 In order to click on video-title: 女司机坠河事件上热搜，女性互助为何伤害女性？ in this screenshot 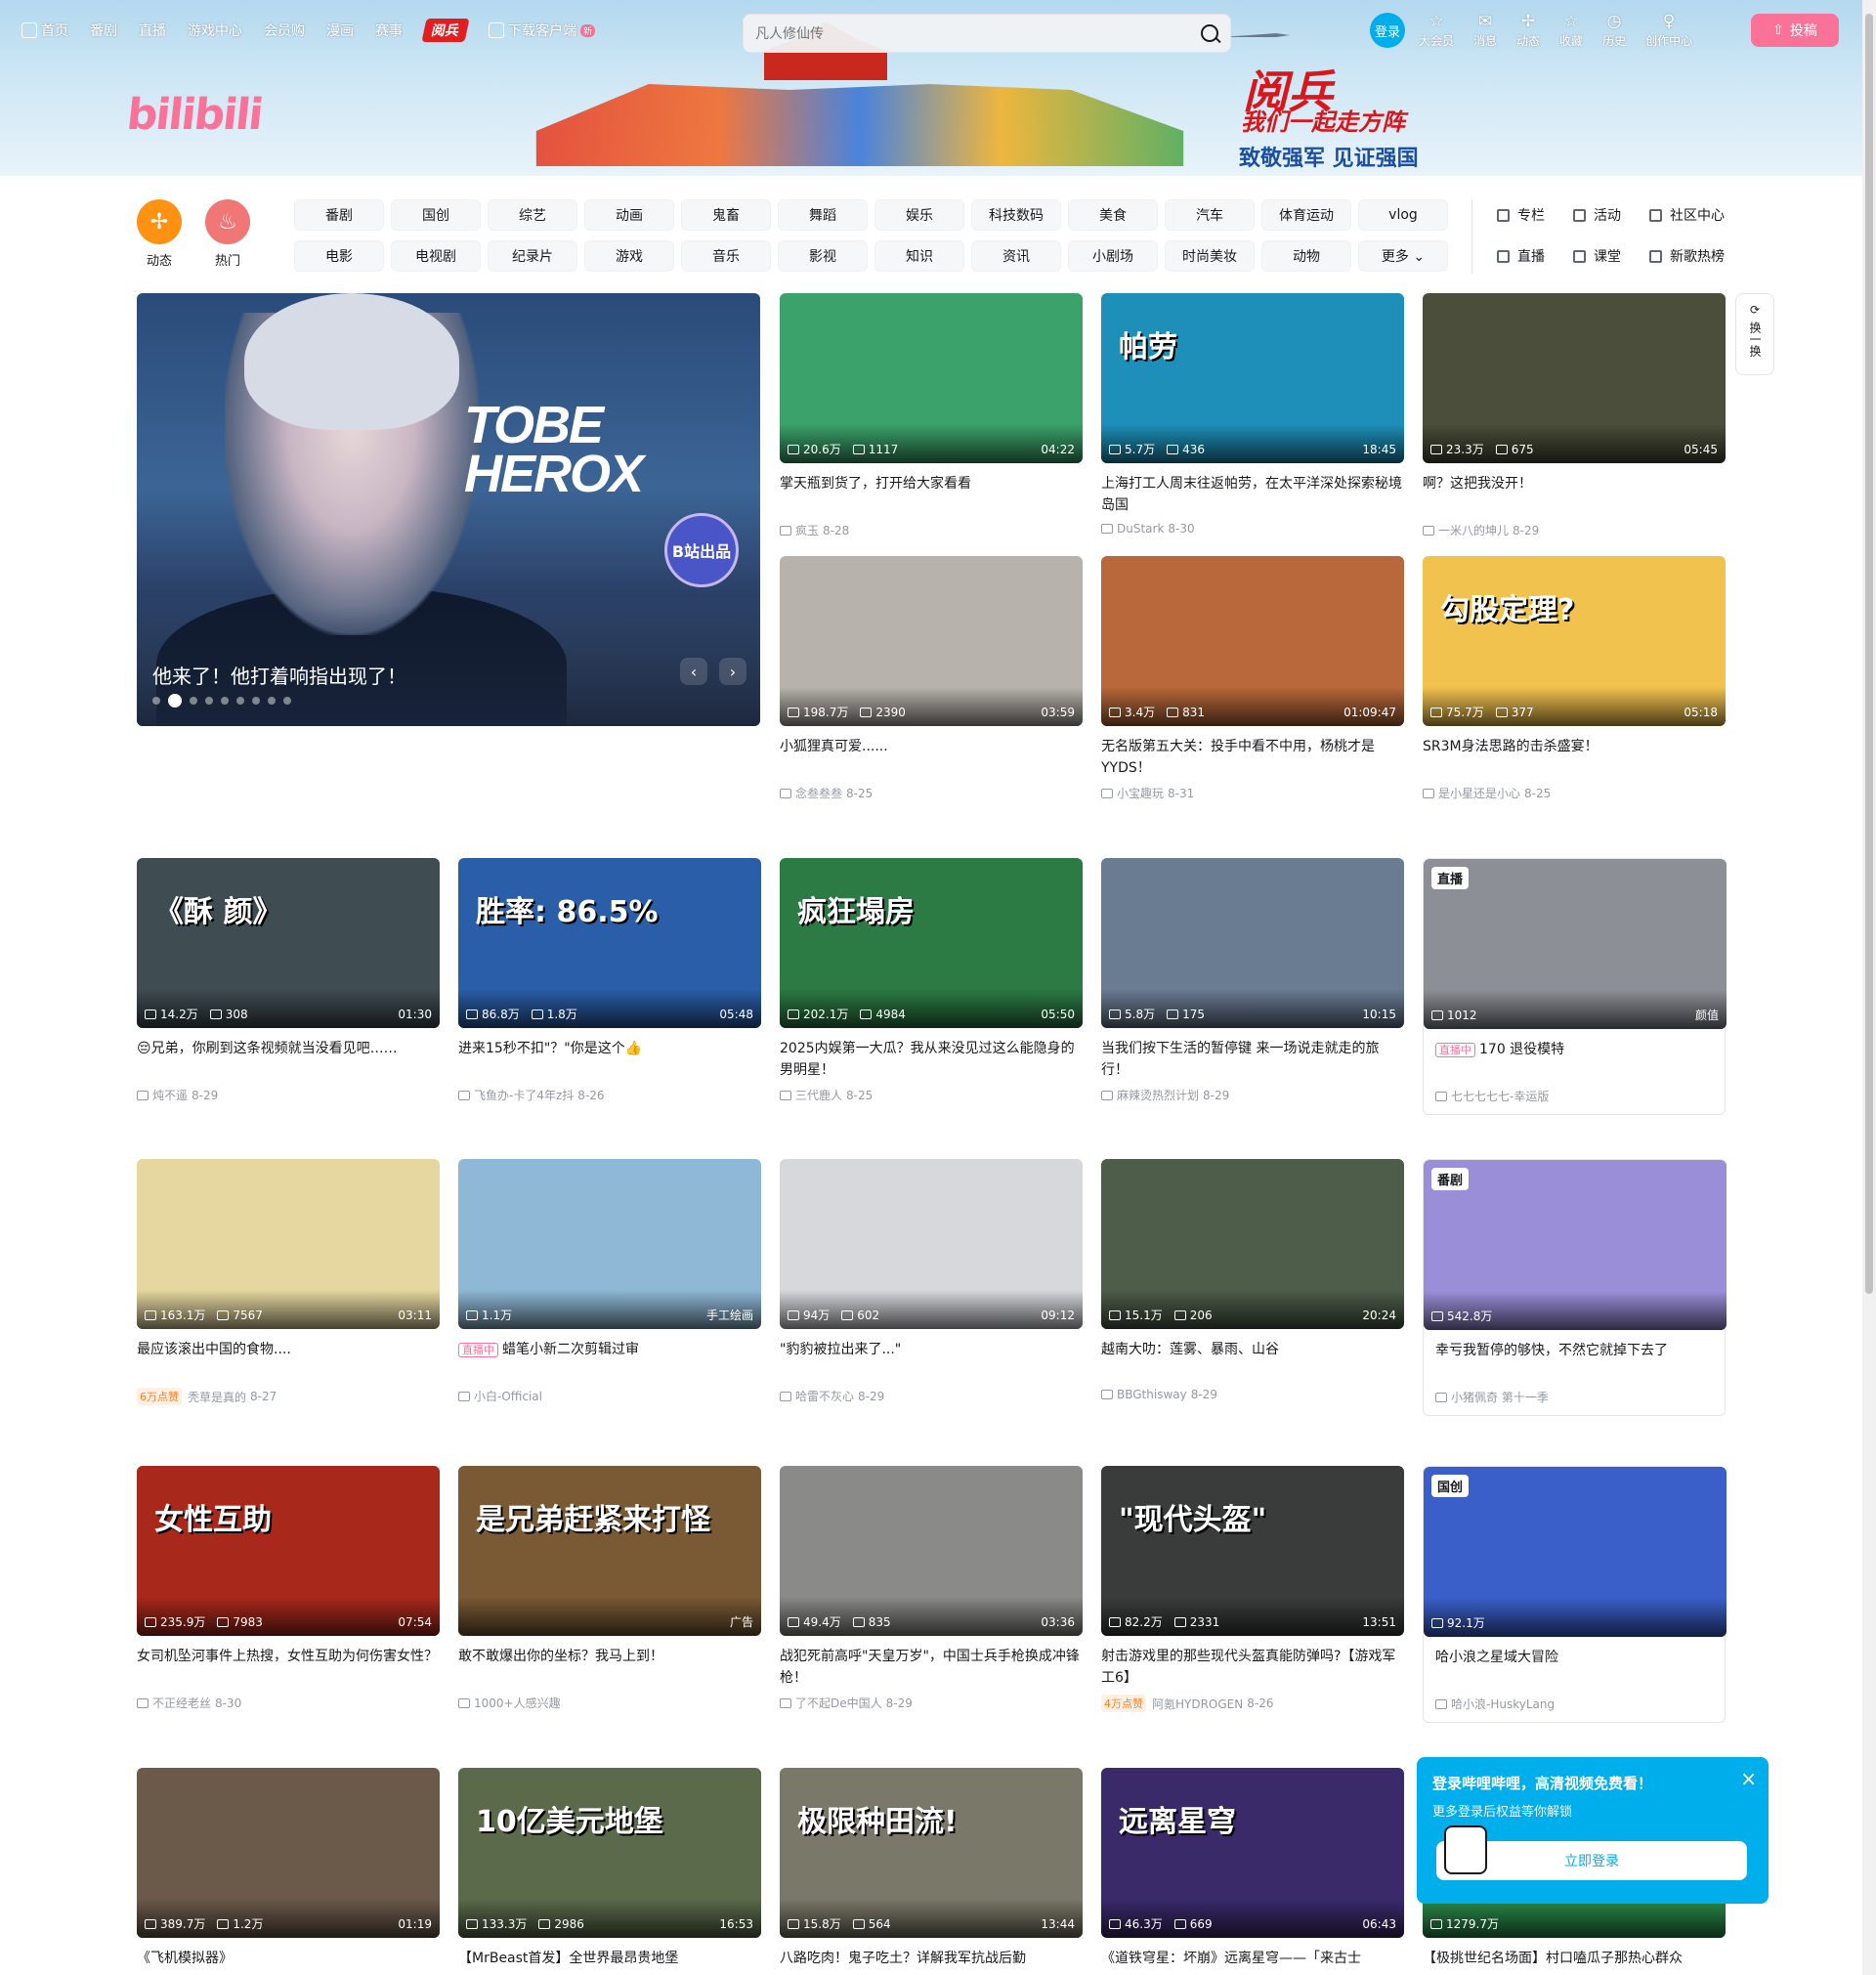, I will do `click(288, 1668)`.